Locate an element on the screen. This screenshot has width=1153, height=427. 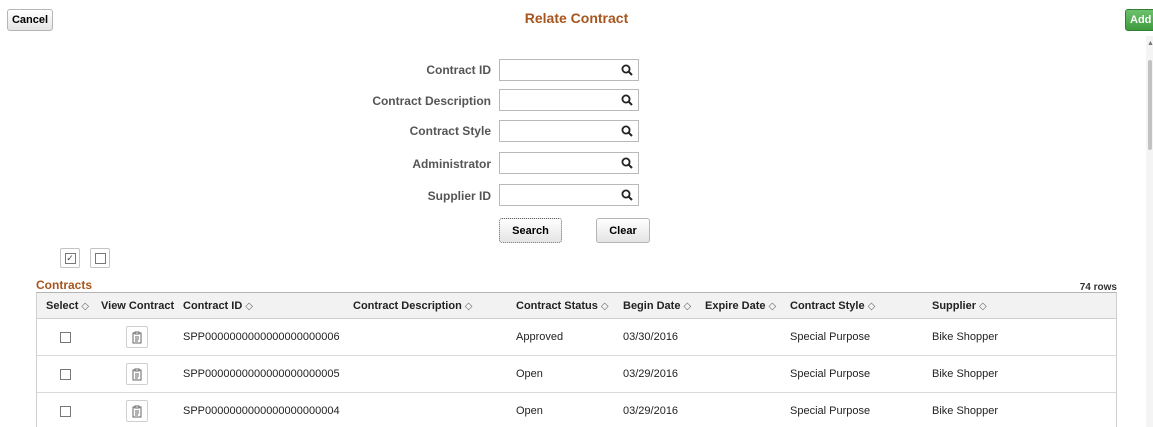
supplier-id-field is located at coordinates (569, 195).